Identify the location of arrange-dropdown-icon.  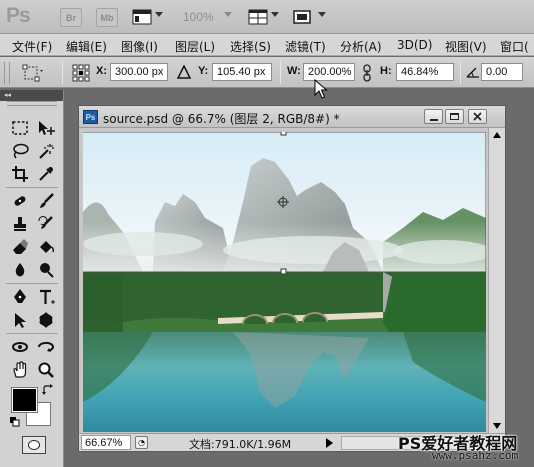
(275, 14).